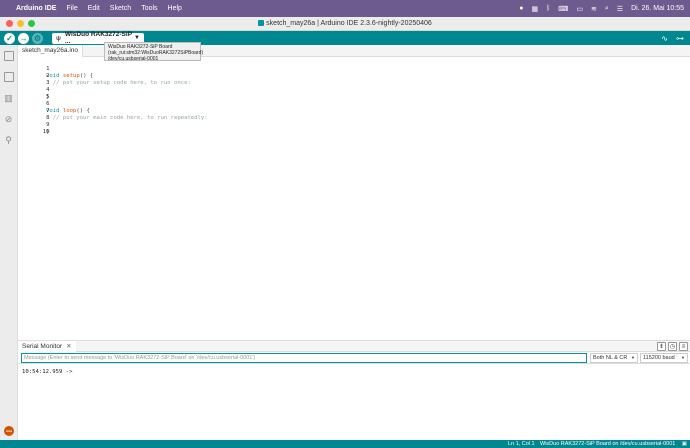  What do you see at coordinates (9, 38) in the screenshot?
I see `verify-button: ✓` at bounding box center [9, 38].